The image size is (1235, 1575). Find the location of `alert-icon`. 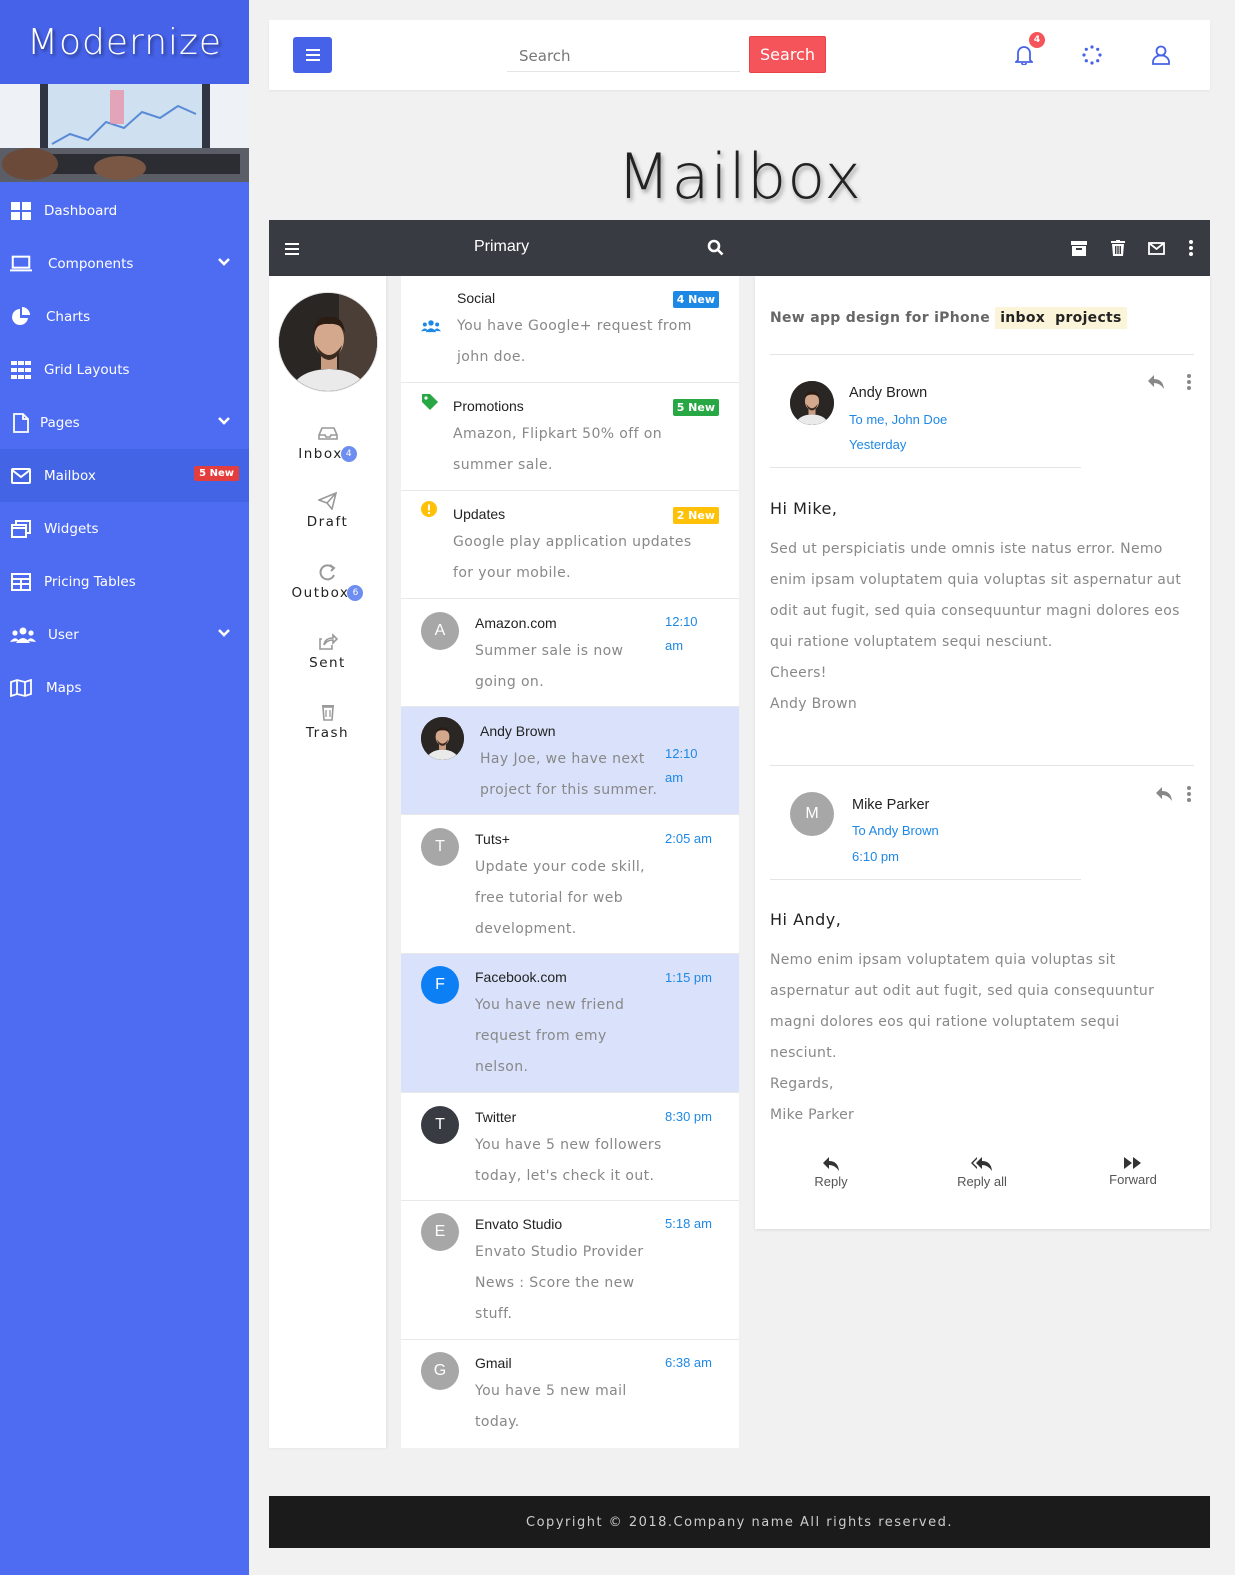

alert-icon is located at coordinates (431, 511).